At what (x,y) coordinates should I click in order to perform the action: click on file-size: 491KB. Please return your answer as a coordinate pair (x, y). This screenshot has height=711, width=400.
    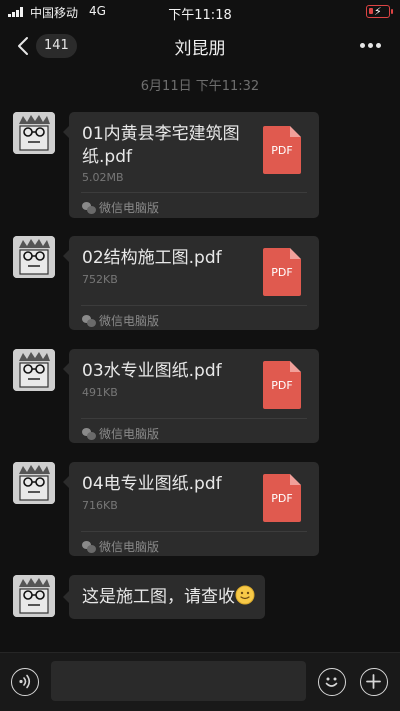
    Looking at the image, I should click on (100, 392).